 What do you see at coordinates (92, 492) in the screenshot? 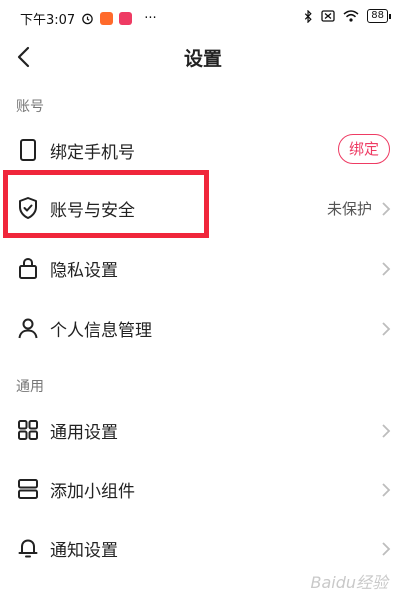
I see `row-label: 添加小组件` at bounding box center [92, 492].